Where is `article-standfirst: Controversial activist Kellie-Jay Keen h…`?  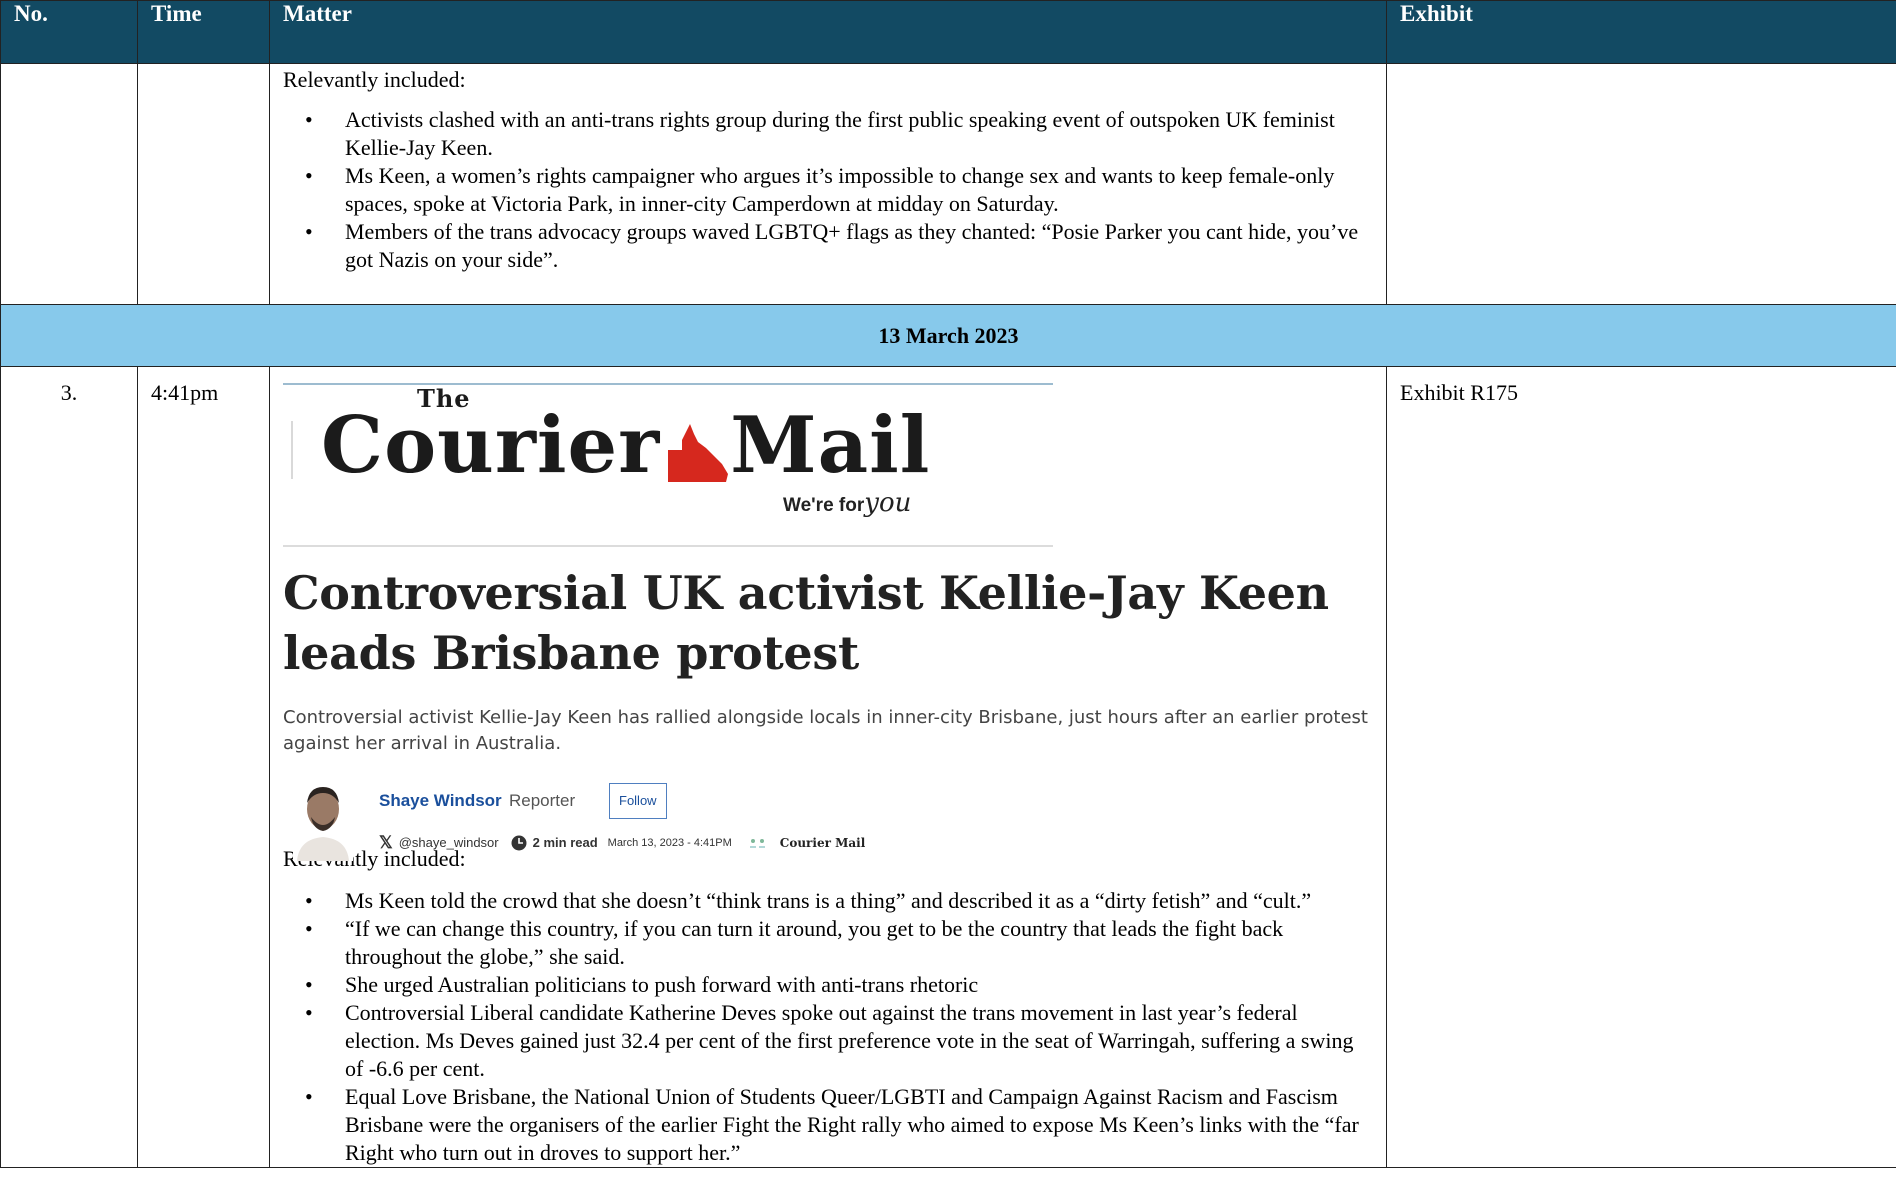
article-standfirst: Controversial activist Kellie-Jay Keen h… is located at coordinates (825, 730).